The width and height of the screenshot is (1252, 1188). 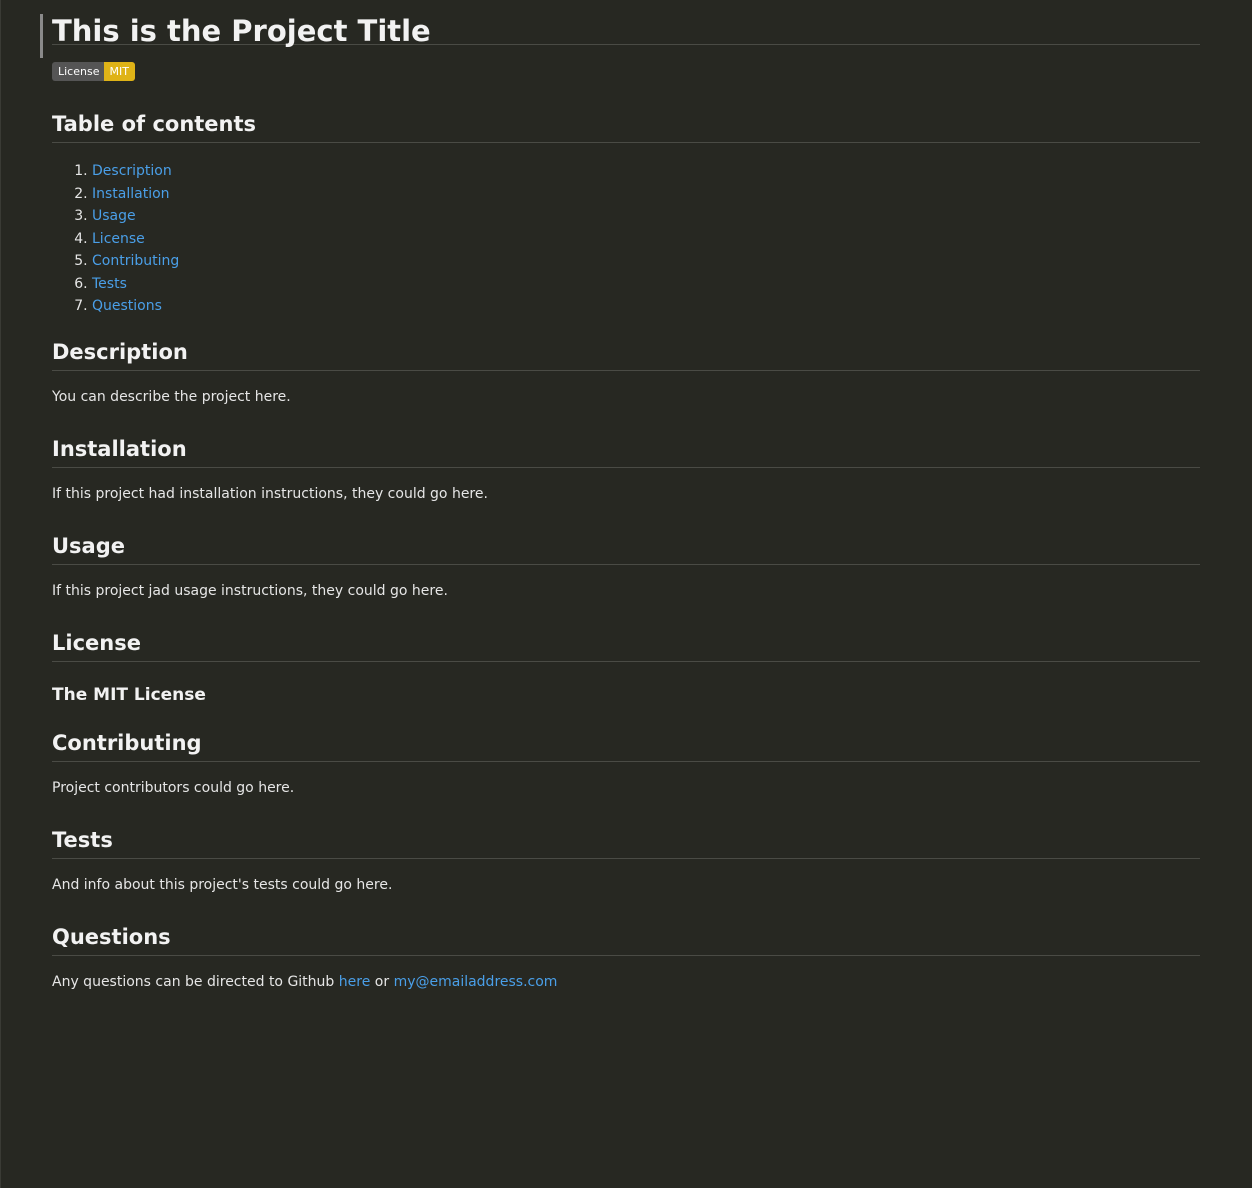 I want to click on toc-link-tests: Tests, so click(x=109, y=284).